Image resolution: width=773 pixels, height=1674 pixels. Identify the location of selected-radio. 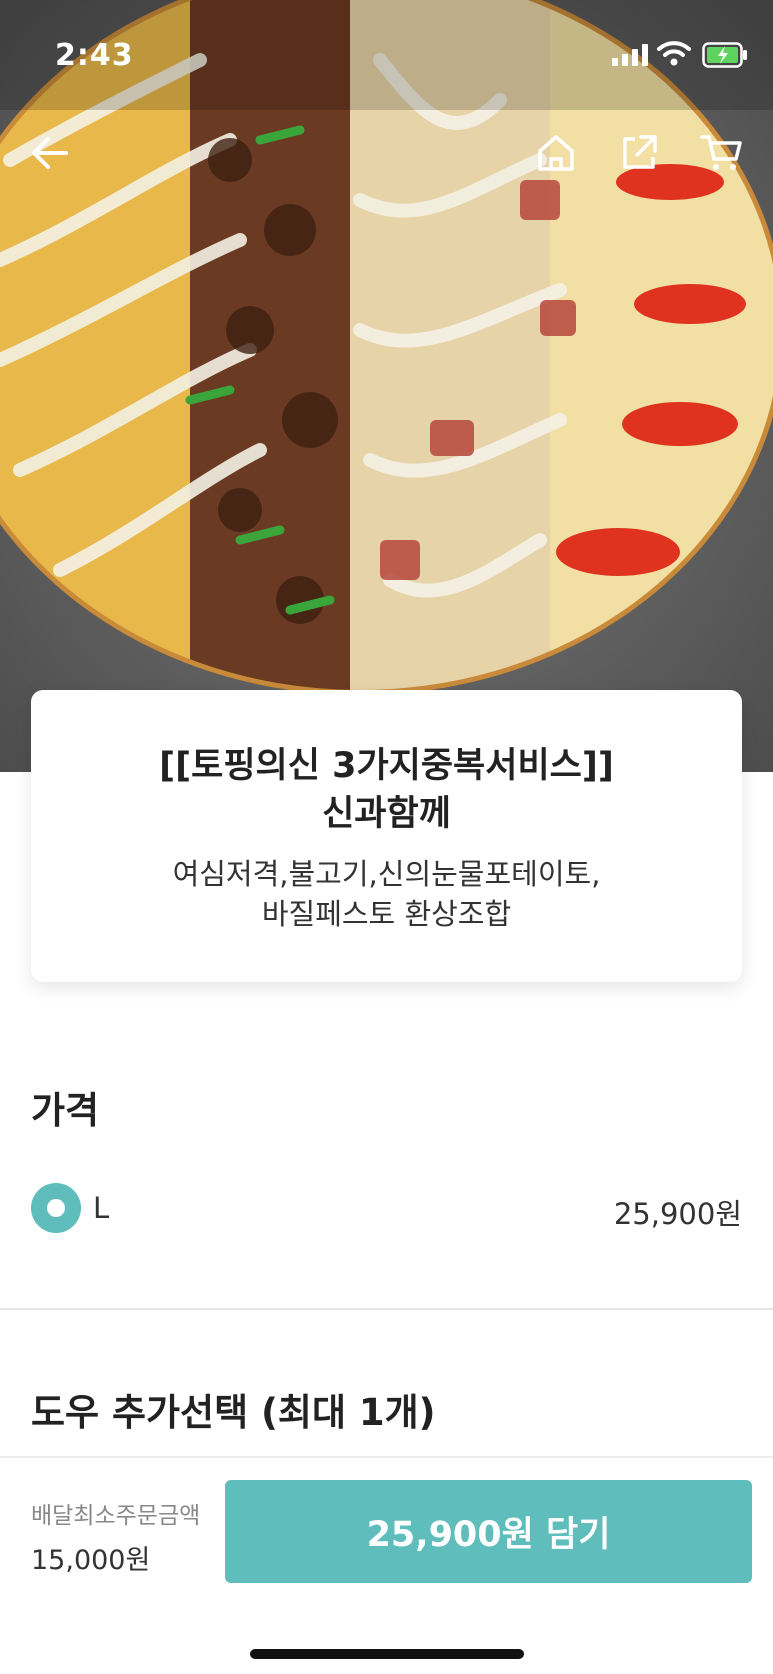
(56, 1208).